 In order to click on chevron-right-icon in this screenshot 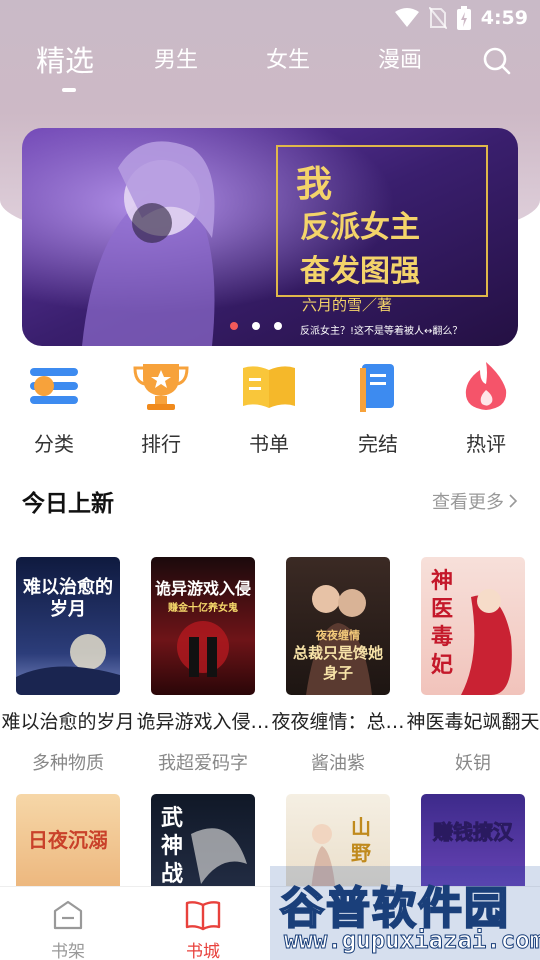, I will do `click(513, 501)`.